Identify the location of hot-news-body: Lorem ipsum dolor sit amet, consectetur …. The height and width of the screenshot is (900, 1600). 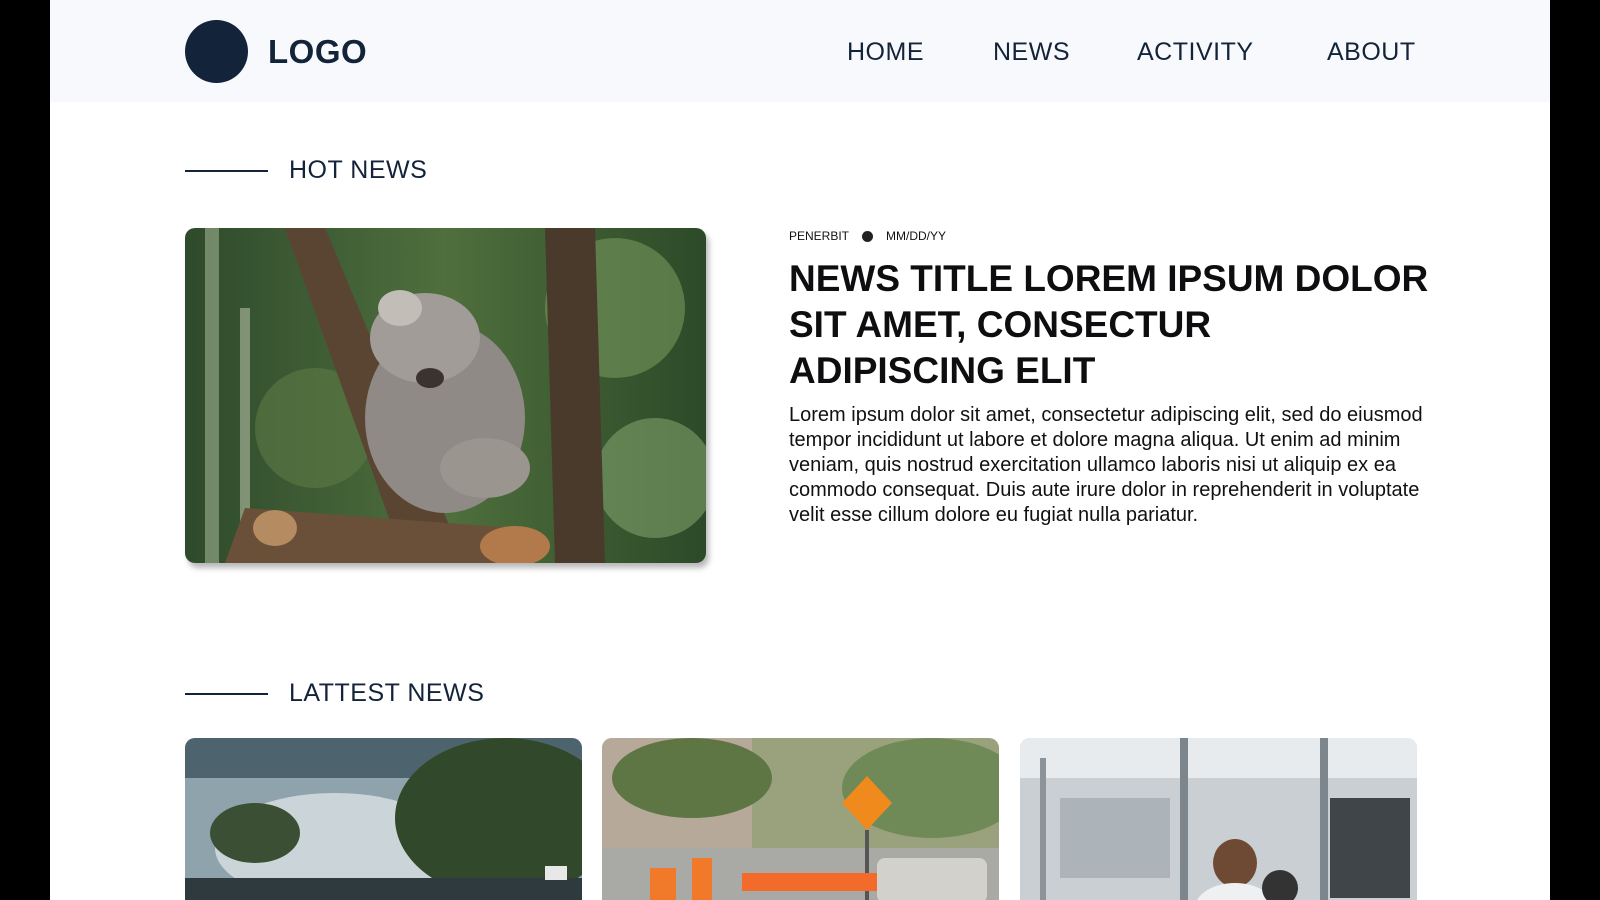
(1106, 465).